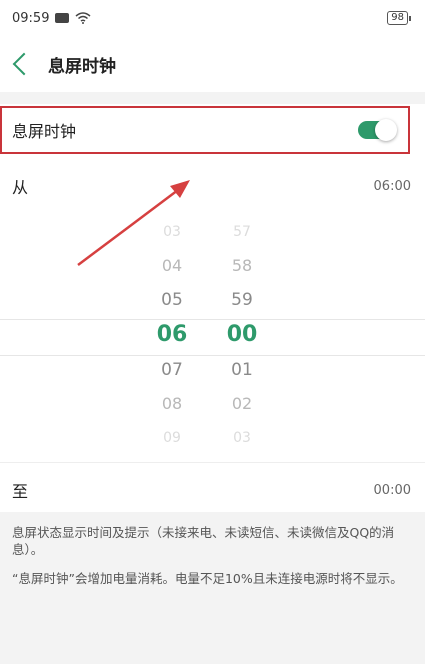 The height and width of the screenshot is (664, 425). What do you see at coordinates (212, 490) in the screenshot?
I see `to-row: 至 00:00` at bounding box center [212, 490].